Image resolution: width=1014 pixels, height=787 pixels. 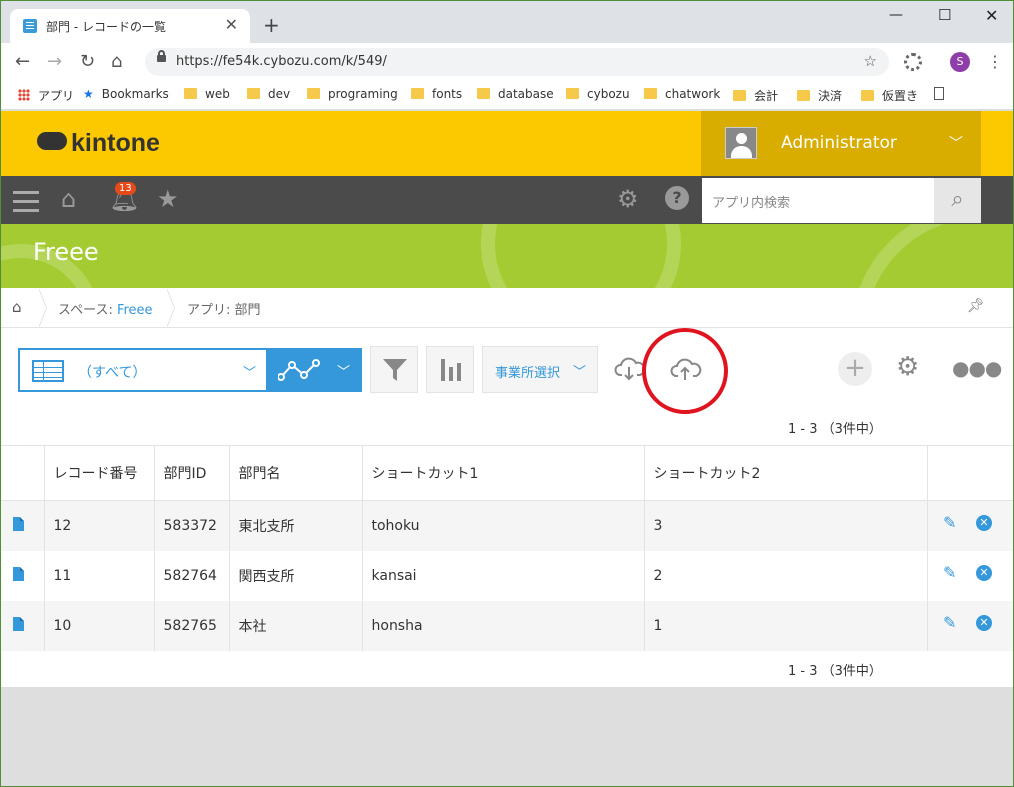 I want to click on help-icon: ?, so click(x=677, y=198).